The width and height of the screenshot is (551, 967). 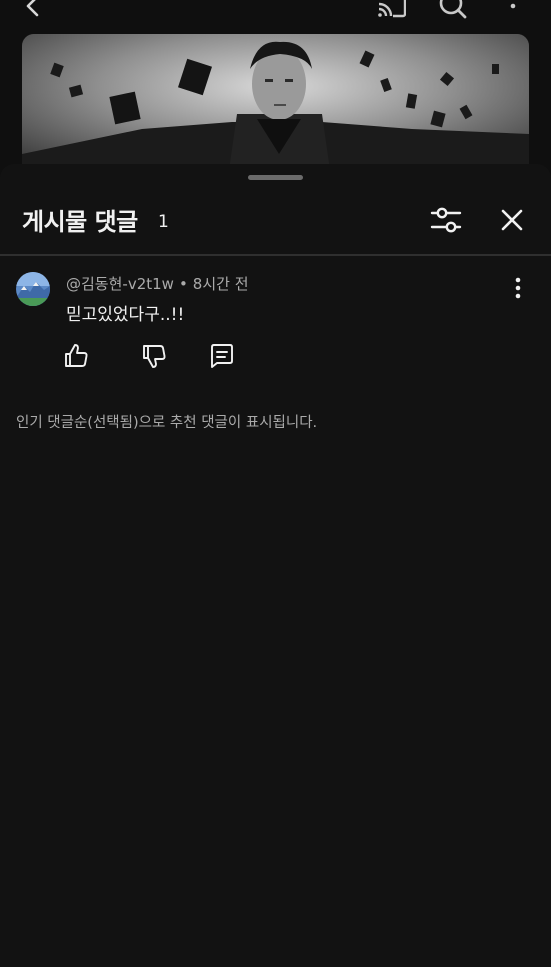 I want to click on comment-time: 8시간 전, so click(x=220, y=284).